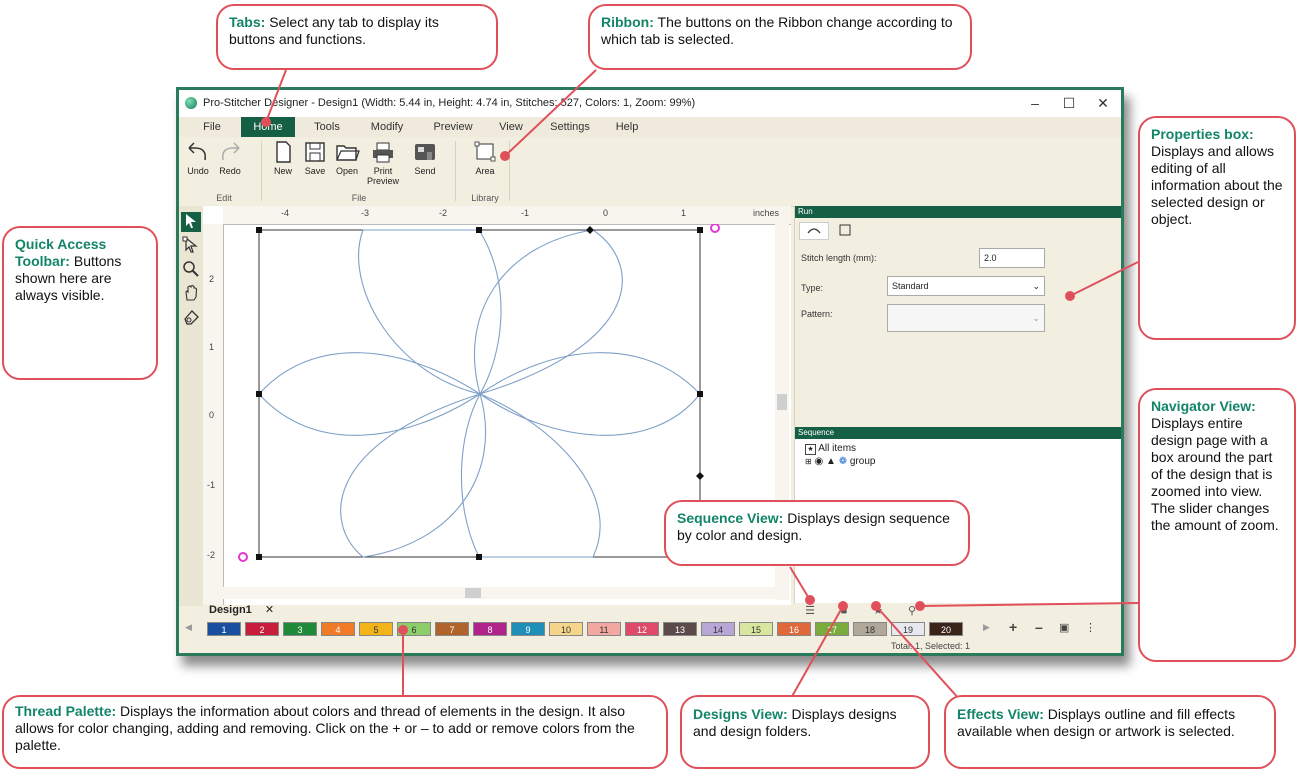 The height and width of the screenshot is (769, 1297). What do you see at coordinates (843, 461) in the screenshot?
I see `flower-icon: ❁` at bounding box center [843, 461].